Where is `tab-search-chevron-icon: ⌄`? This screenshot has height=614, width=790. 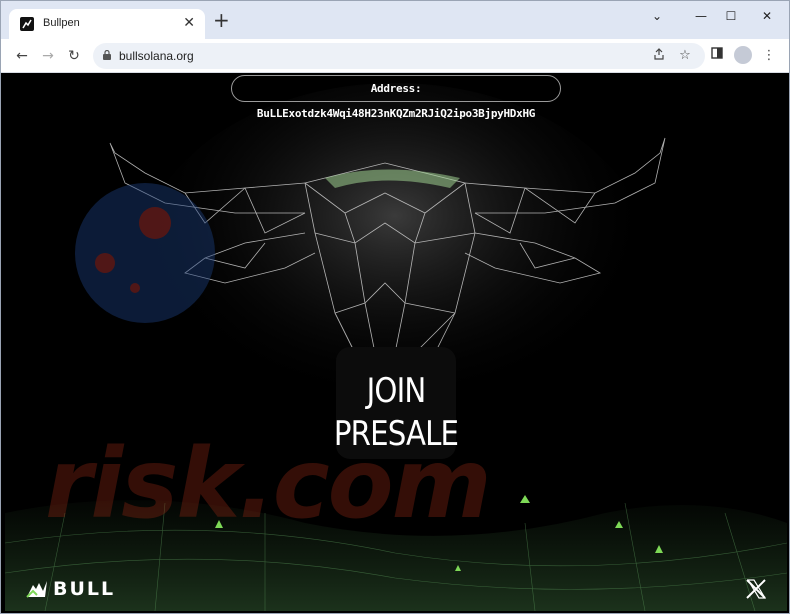 tab-search-chevron-icon: ⌄ is located at coordinates (657, 18).